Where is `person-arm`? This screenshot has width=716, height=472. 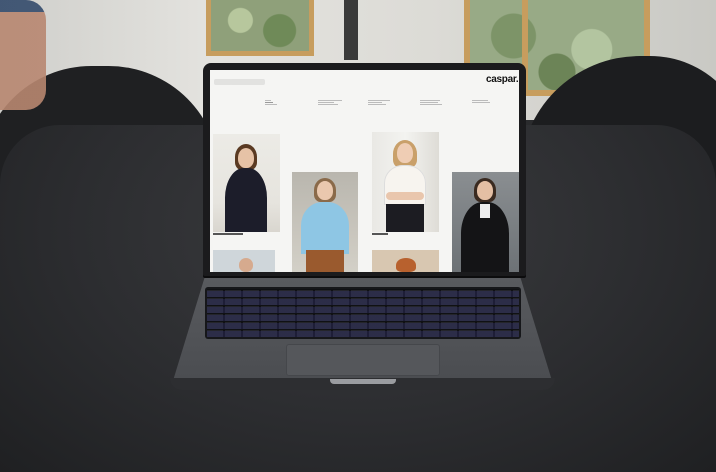 person-arm is located at coordinates (23, 55).